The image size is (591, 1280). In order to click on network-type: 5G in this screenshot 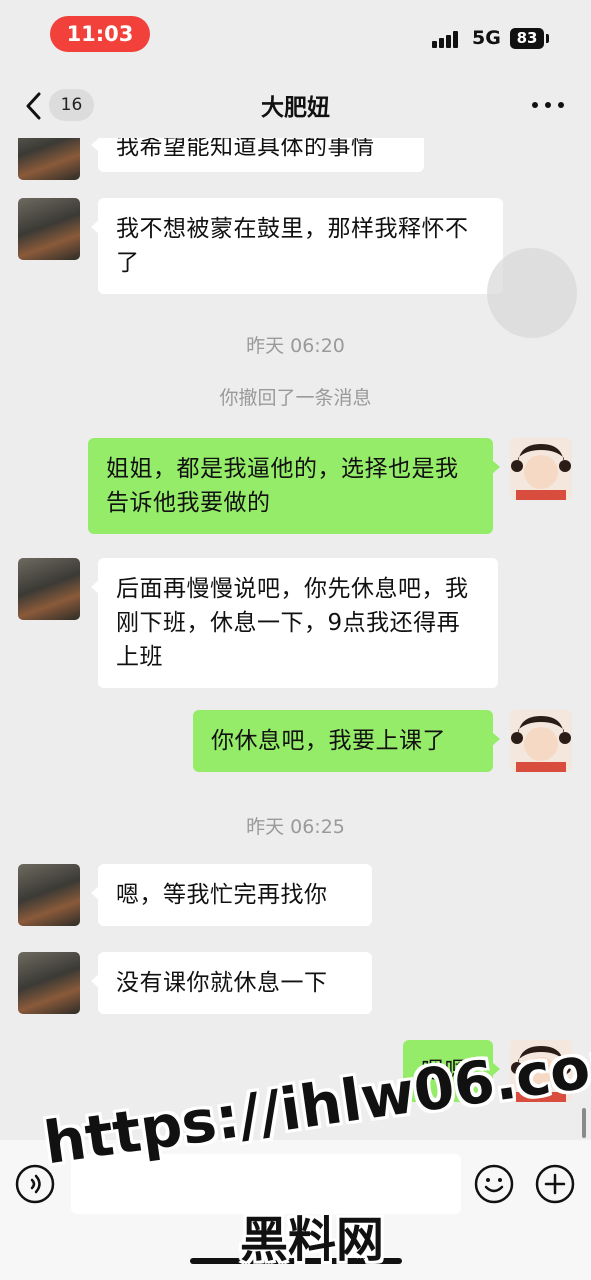, I will do `click(486, 38)`.